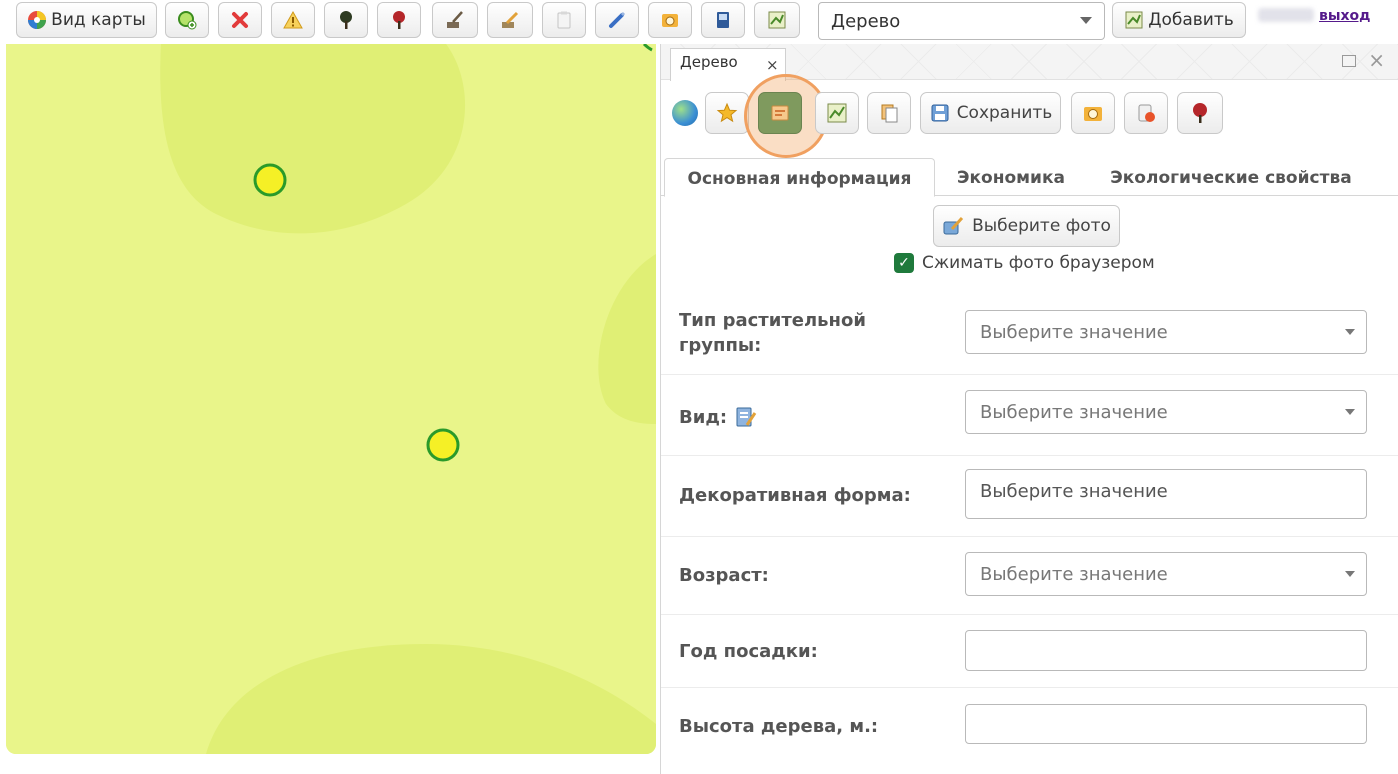  I want to click on delete-icon, so click(240, 20).